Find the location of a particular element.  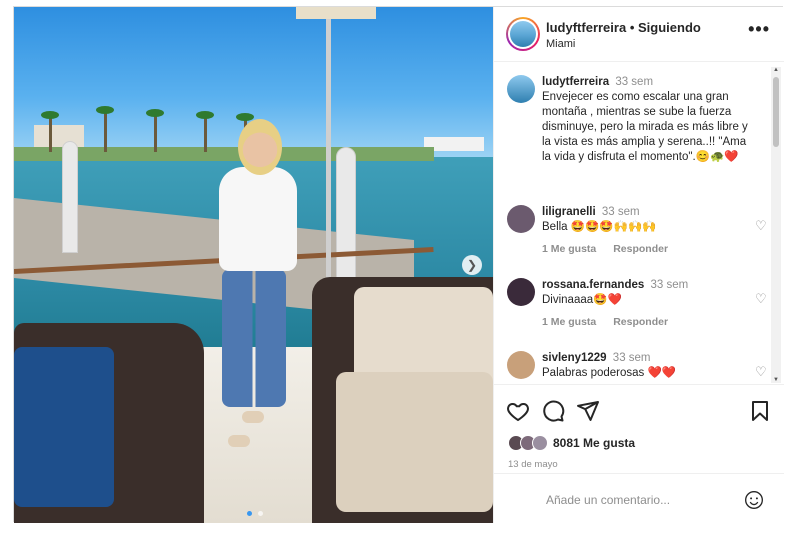

comment-username: liligranelli is located at coordinates (569, 212).